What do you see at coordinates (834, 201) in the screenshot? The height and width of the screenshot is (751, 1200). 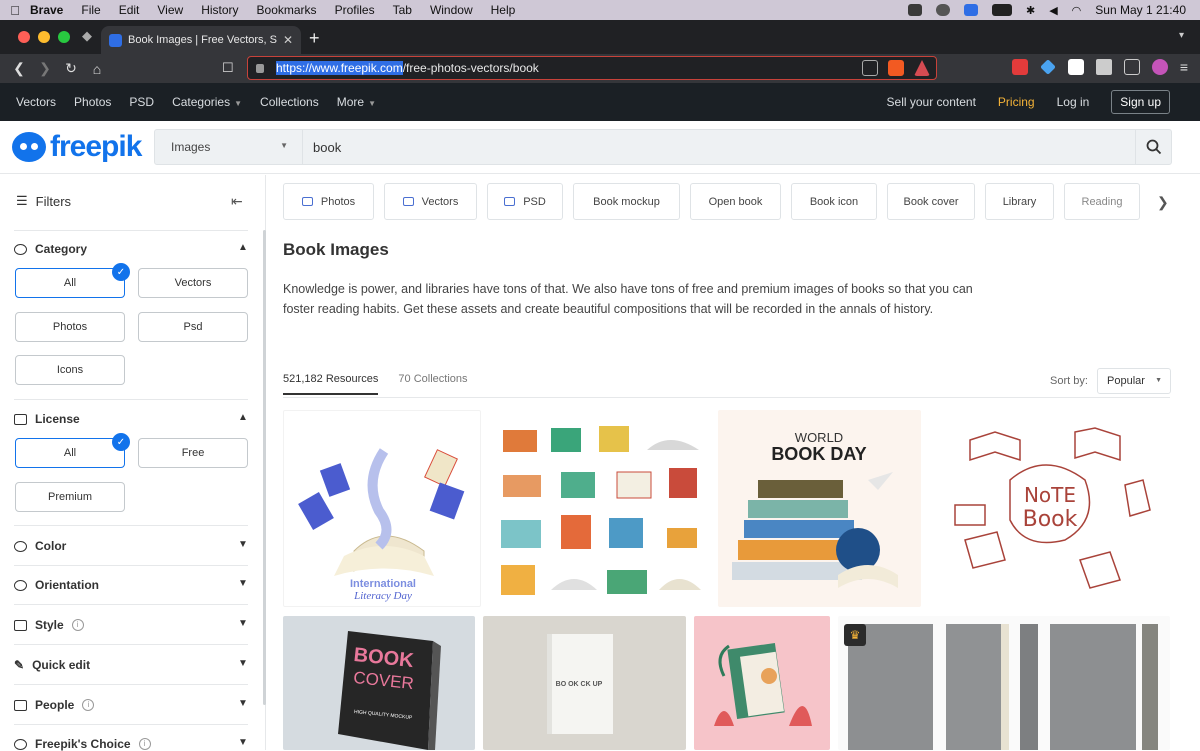 I see `chip-book-icon: Book icon` at bounding box center [834, 201].